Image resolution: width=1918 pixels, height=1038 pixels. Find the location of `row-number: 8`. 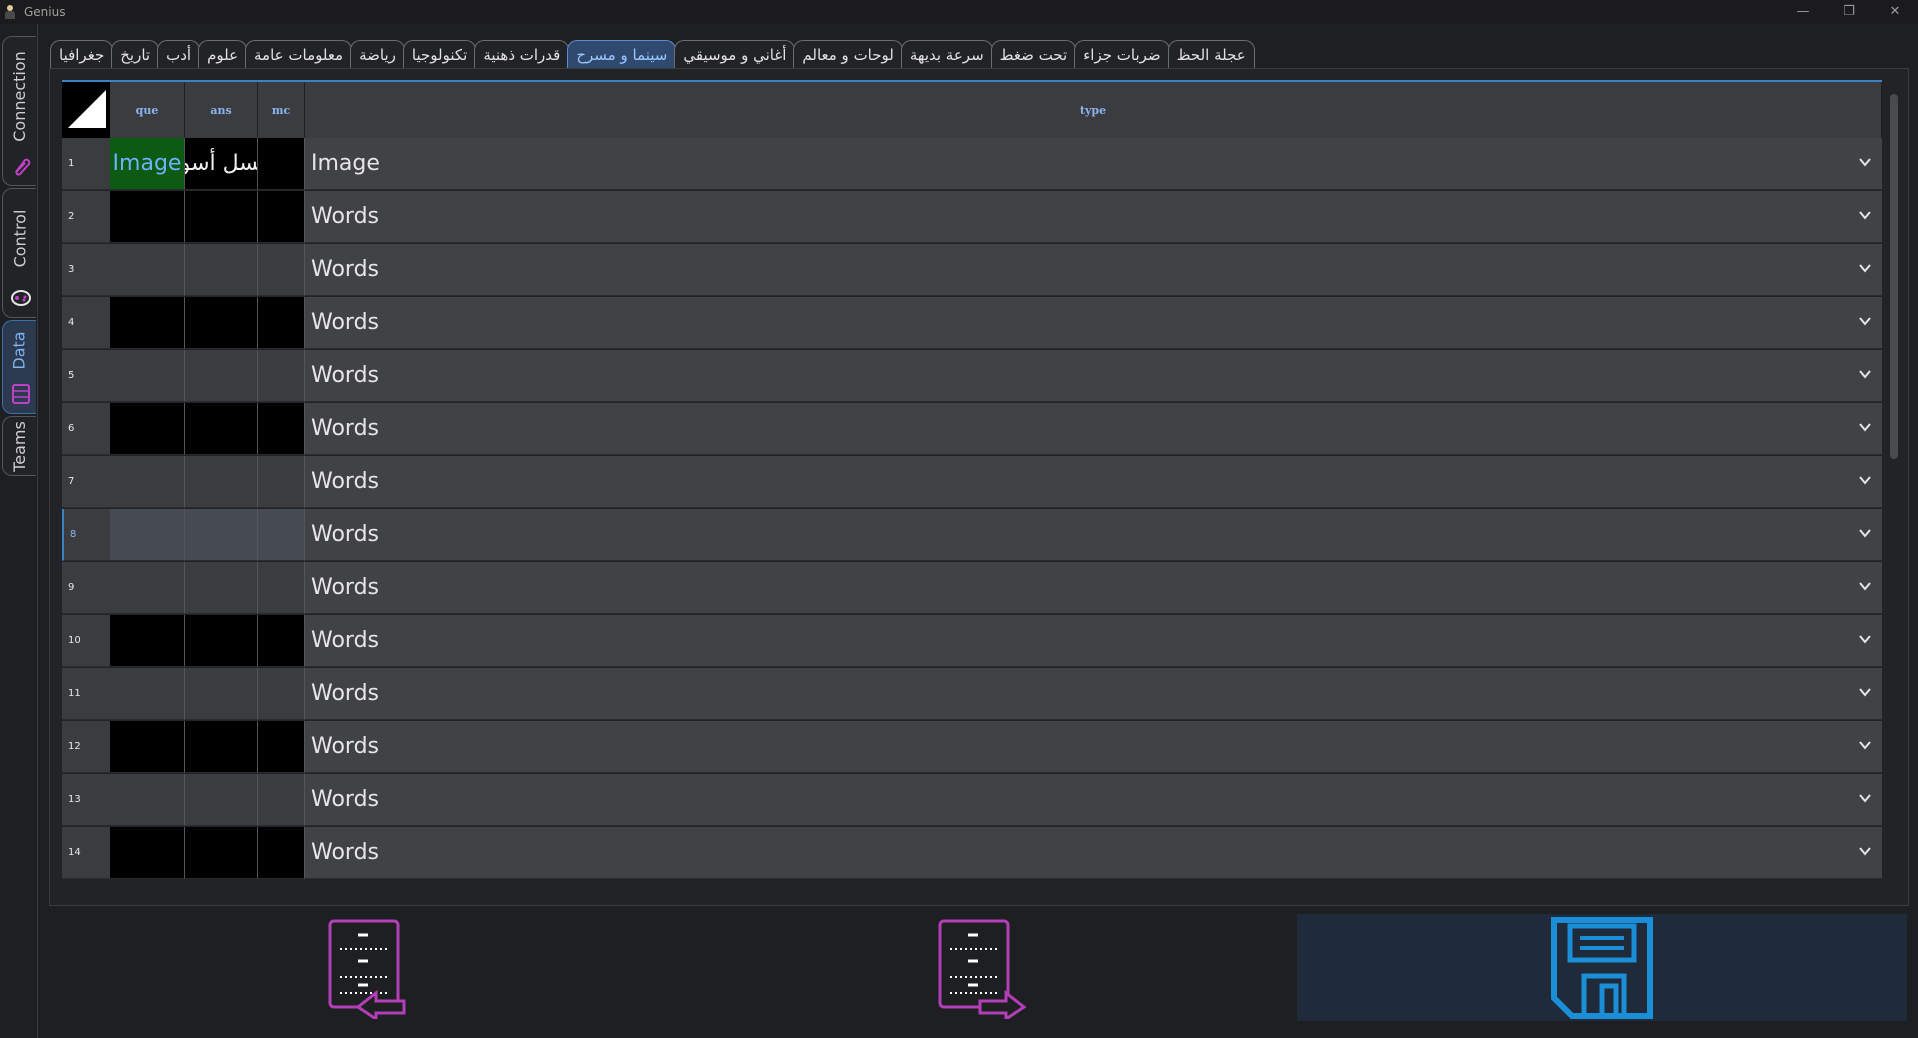

row-number: 8 is located at coordinates (86, 535).